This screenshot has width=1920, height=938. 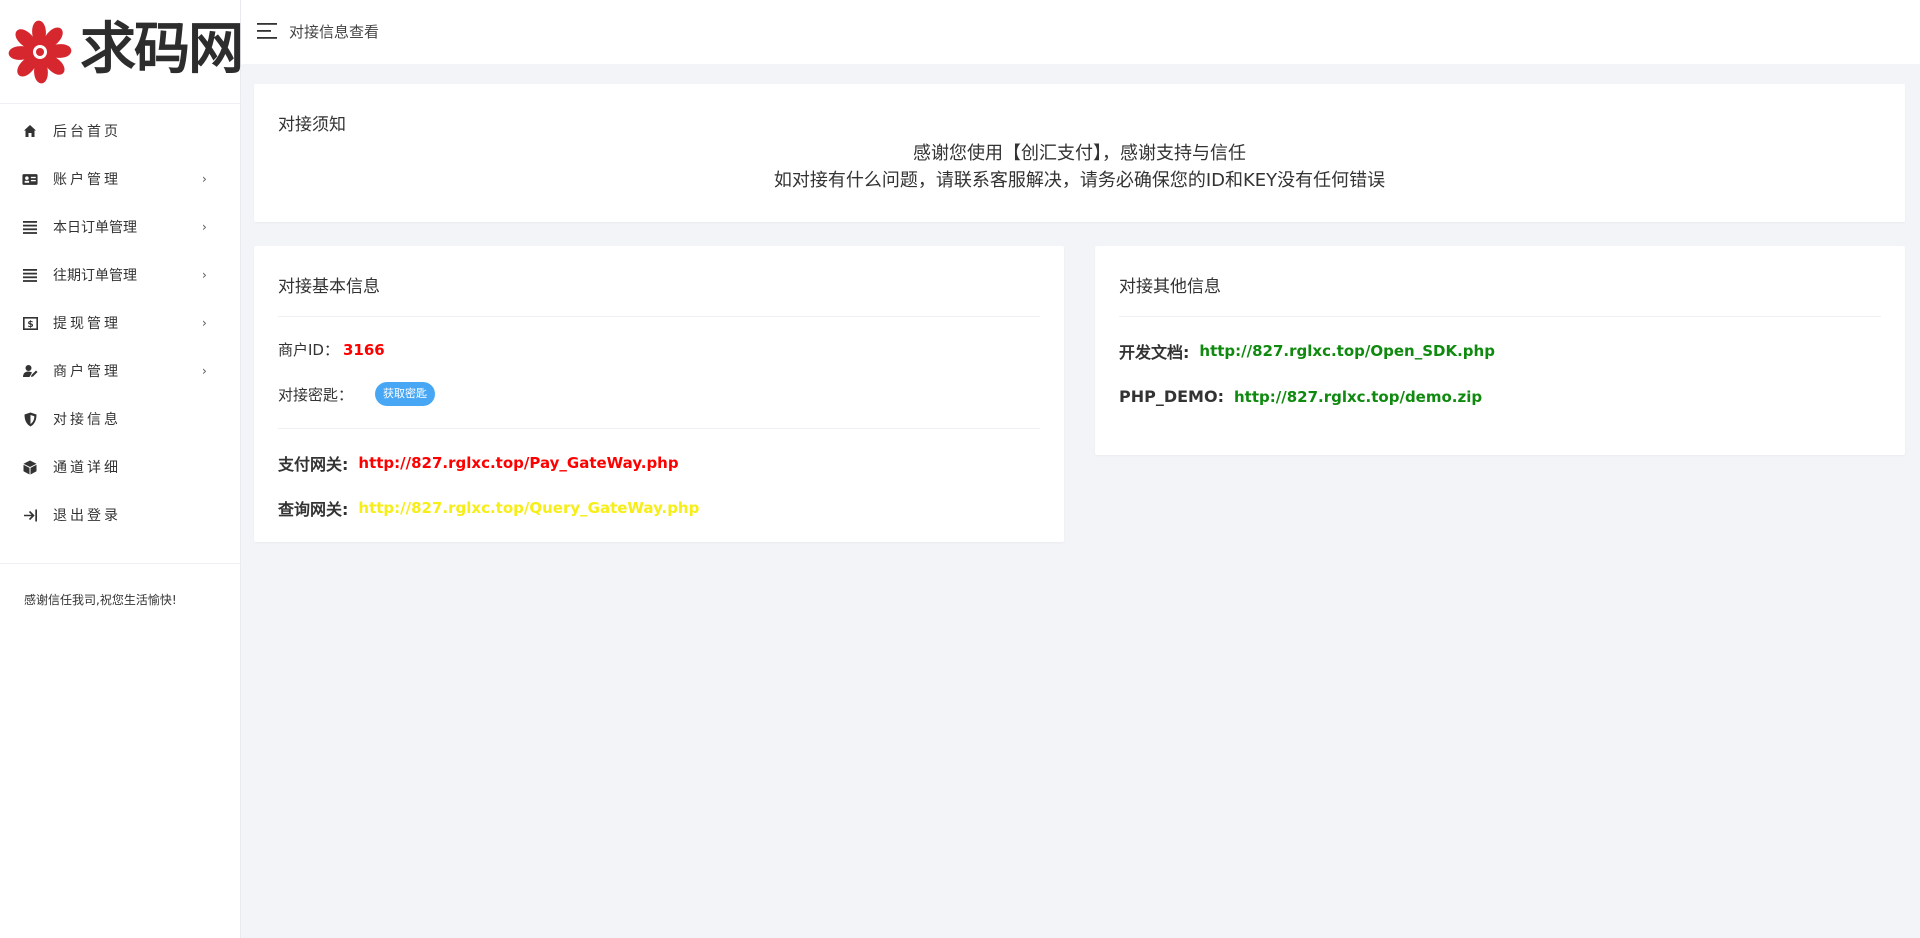 What do you see at coordinates (1171, 396) in the screenshot?
I see `demo-label: PHP_DEMO:` at bounding box center [1171, 396].